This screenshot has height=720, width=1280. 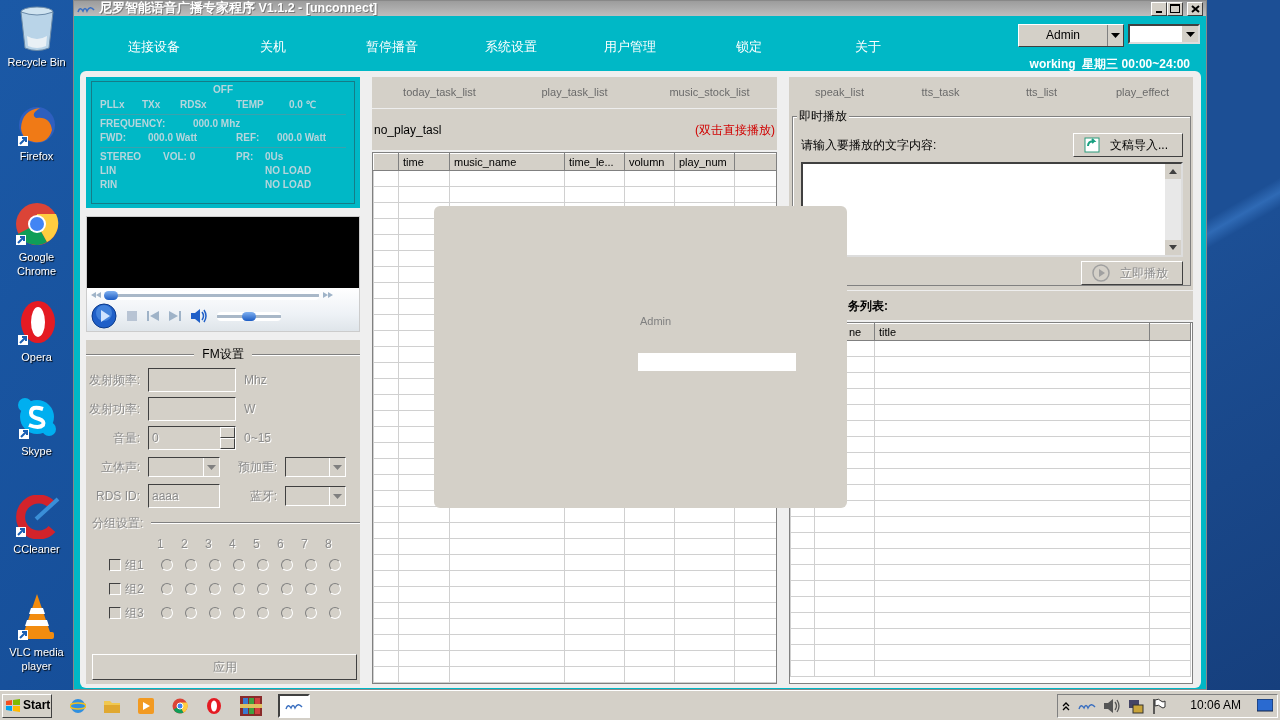 I want to click on reading-text: RIN, so click(x=109, y=185).